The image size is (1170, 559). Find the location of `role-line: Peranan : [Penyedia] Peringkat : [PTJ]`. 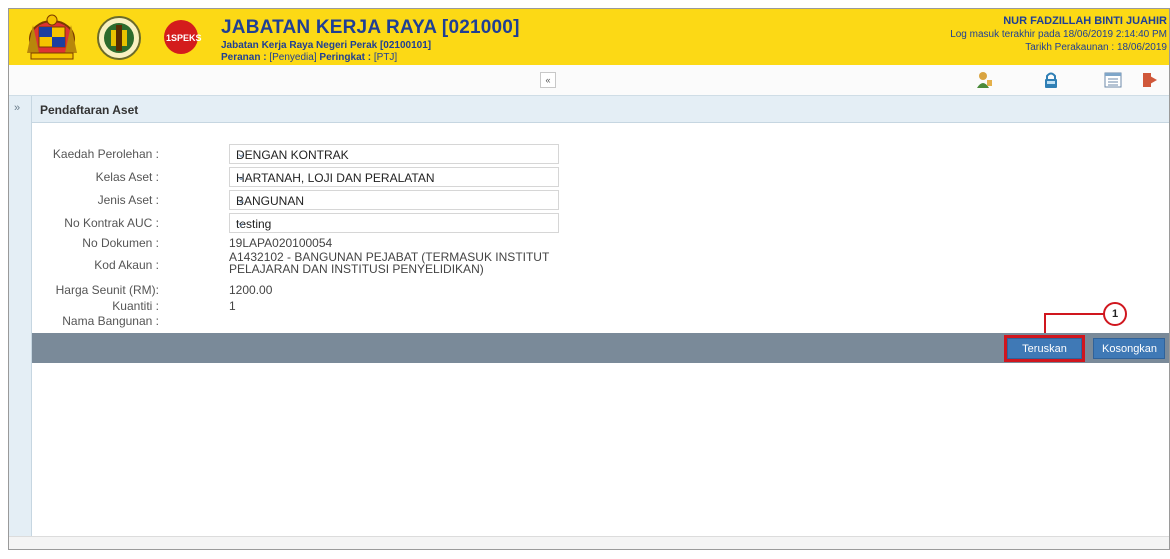

role-line: Peranan : [Penyedia] Peringkat : [PTJ] is located at coordinates (309, 57).